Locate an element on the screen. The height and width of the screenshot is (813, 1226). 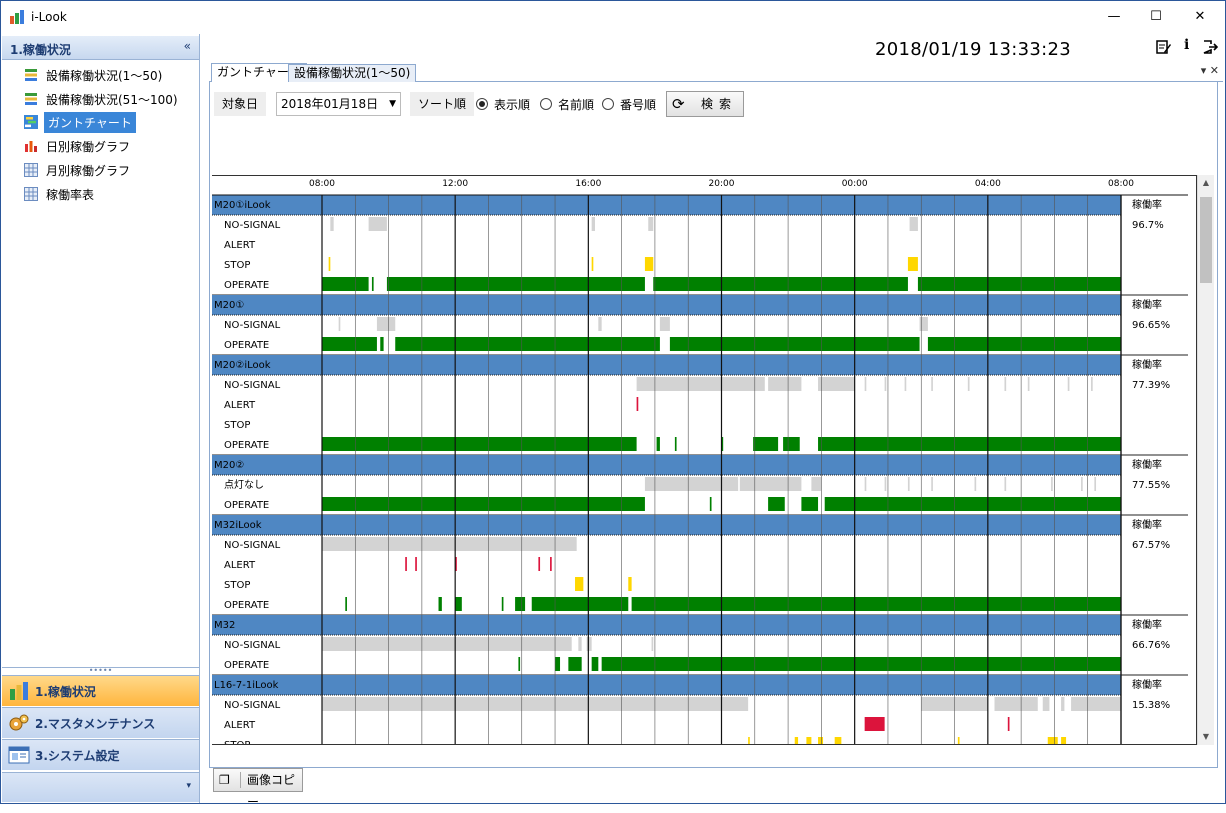
info-icon: i is located at coordinates (1186, 45).